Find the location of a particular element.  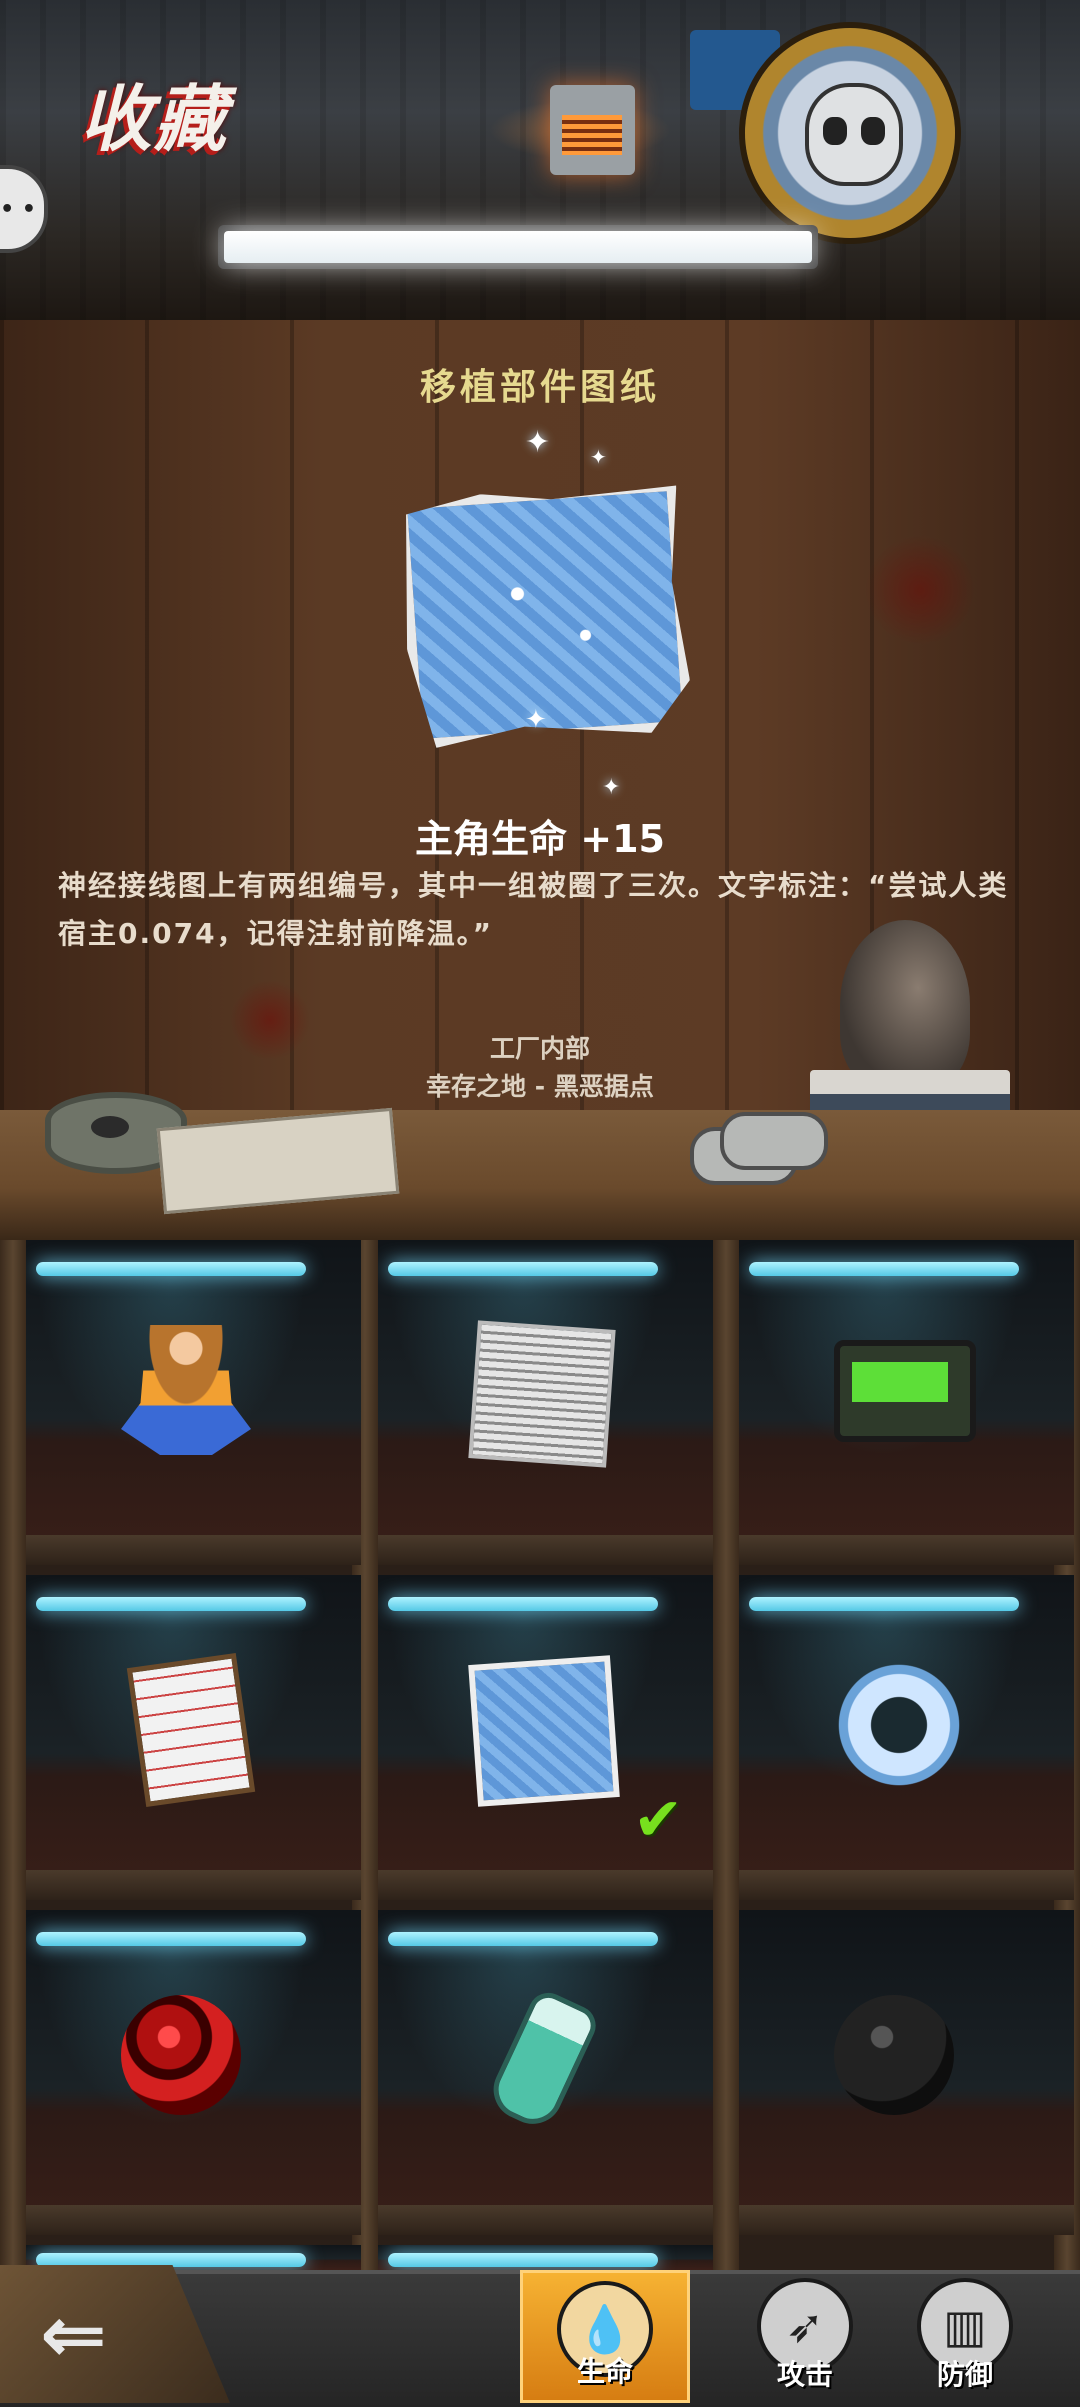

tab-label: 防御 is located at coordinates (964, 2374).